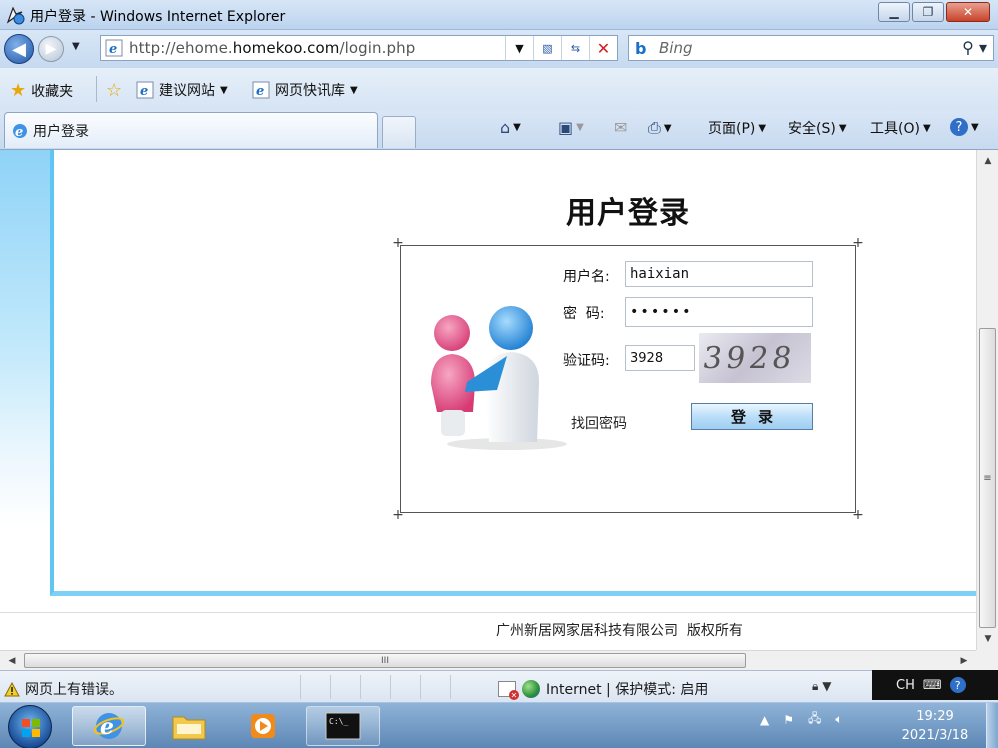 The image size is (998, 748). I want to click on show-desktop-button, so click(992, 725).